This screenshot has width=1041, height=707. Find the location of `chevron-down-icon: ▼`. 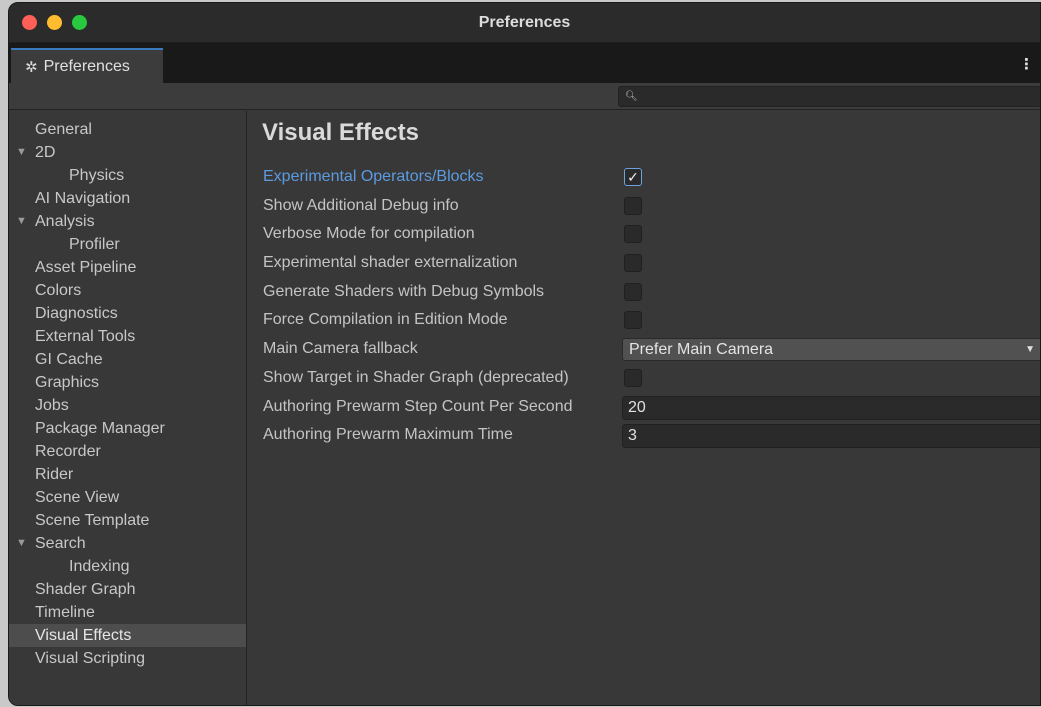

chevron-down-icon: ▼ is located at coordinates (1030, 350).